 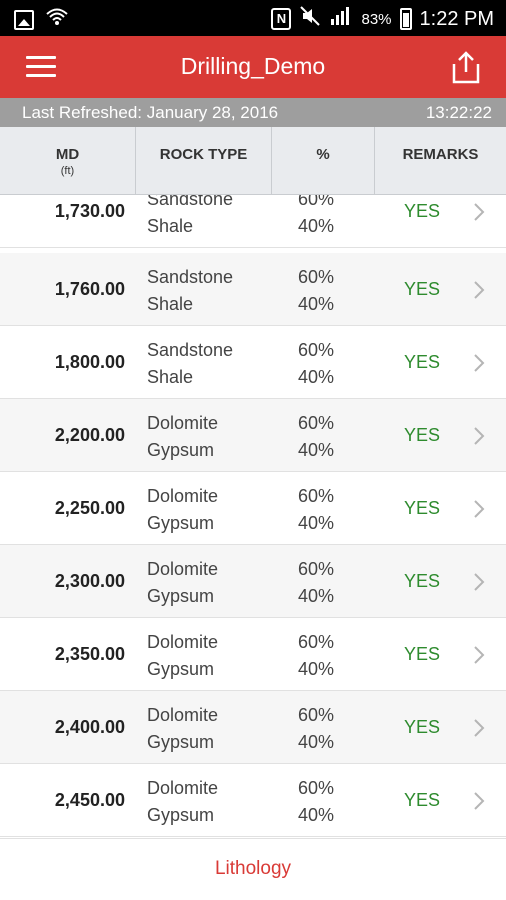 What do you see at coordinates (323, 161) in the screenshot?
I see `column-header-percent: %` at bounding box center [323, 161].